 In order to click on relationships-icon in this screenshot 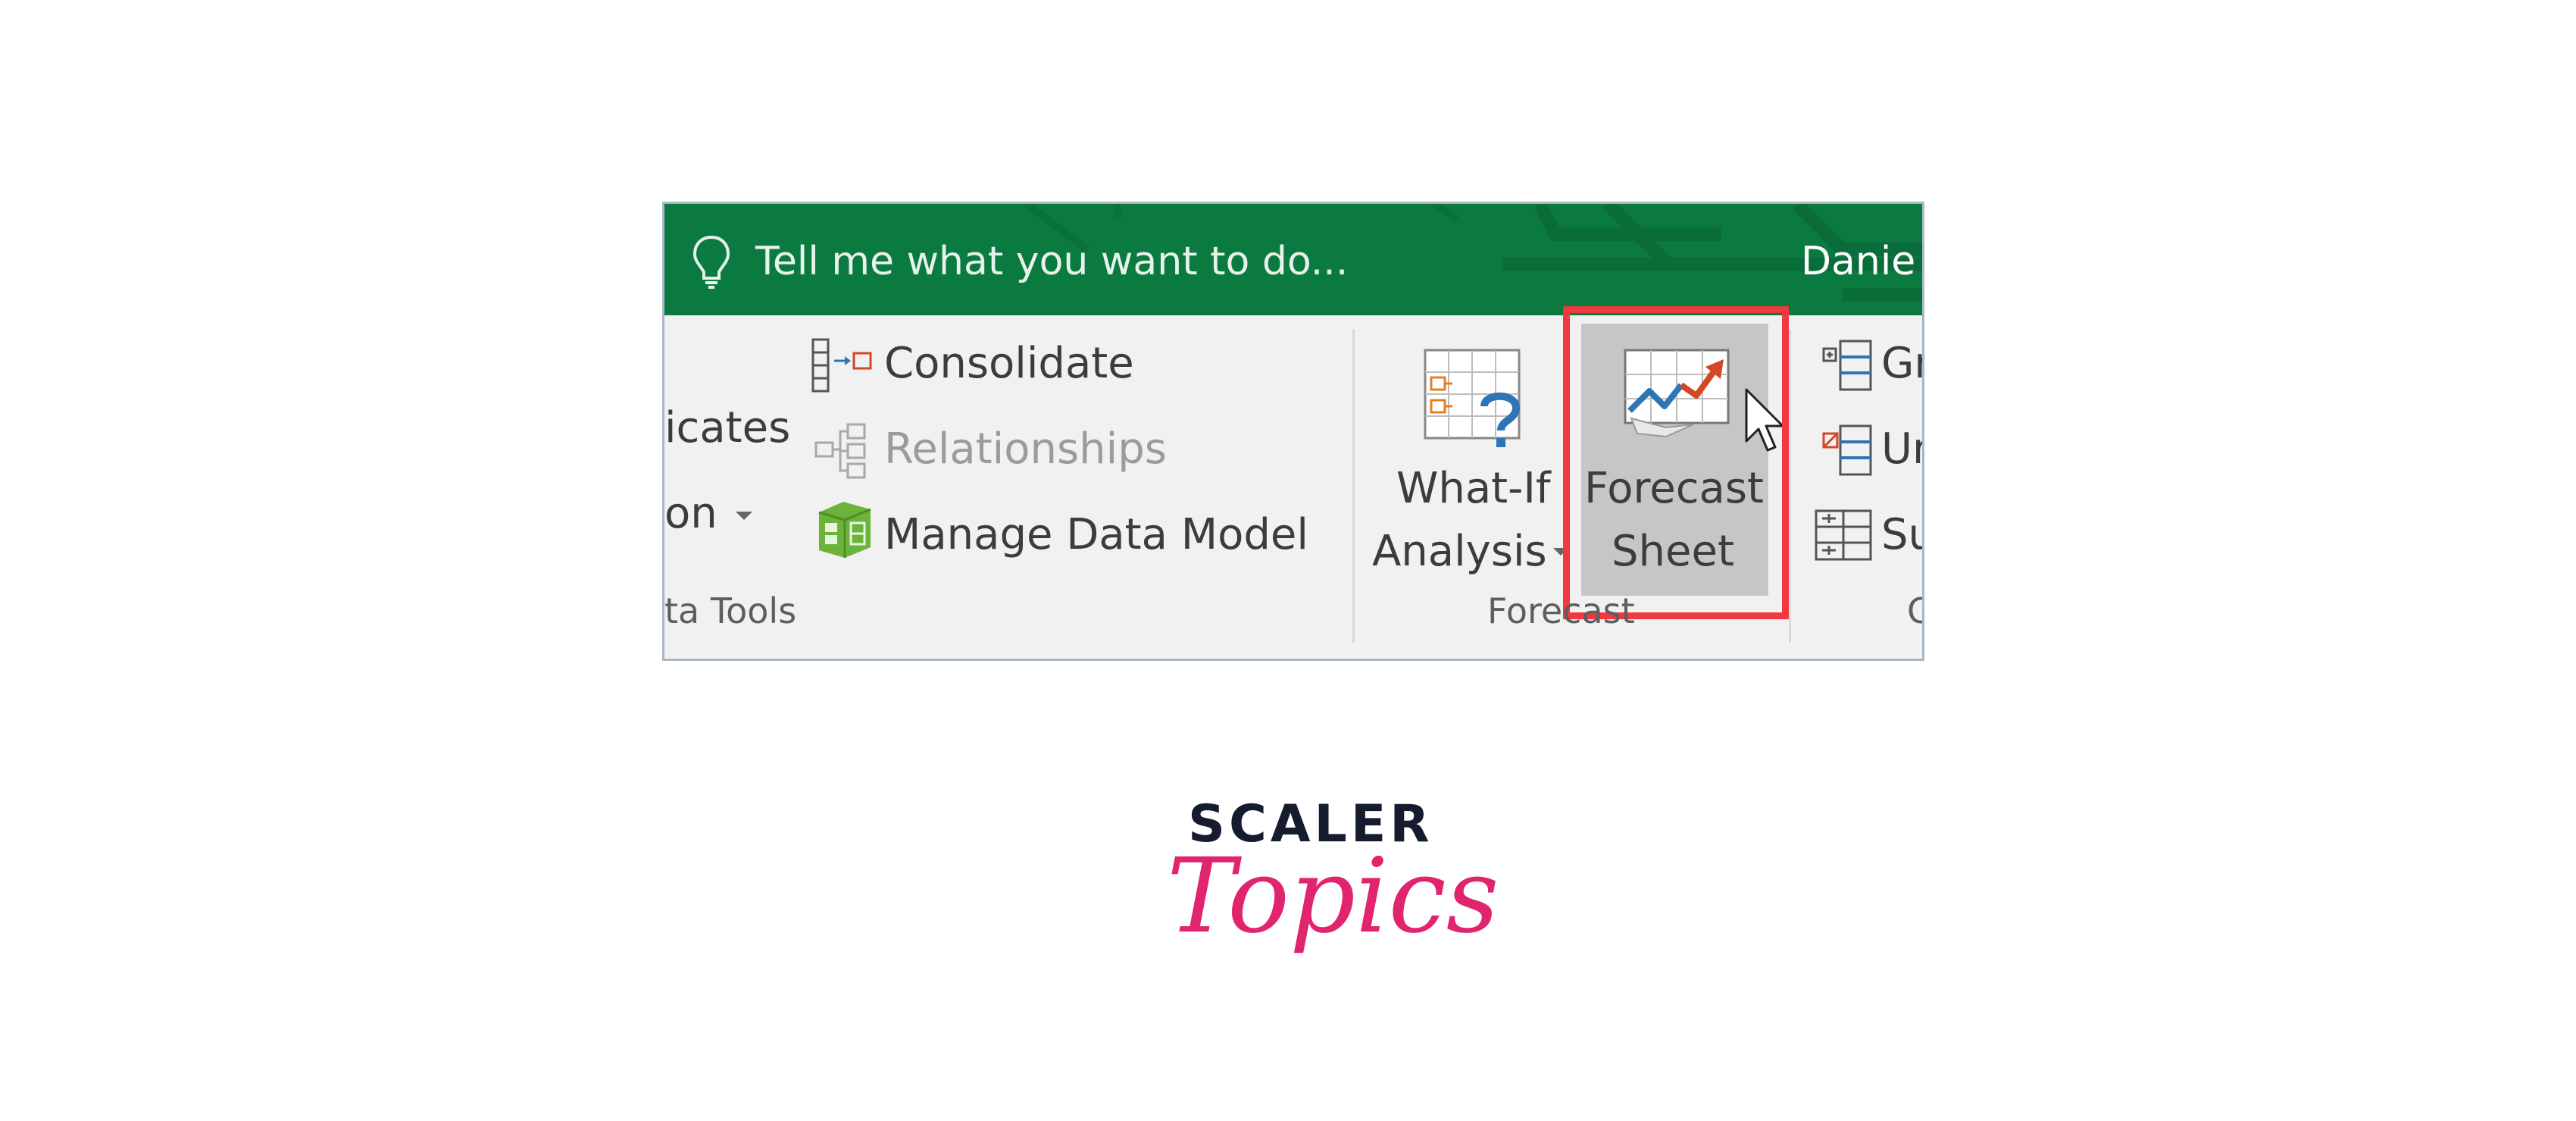, I will do `click(840, 451)`.